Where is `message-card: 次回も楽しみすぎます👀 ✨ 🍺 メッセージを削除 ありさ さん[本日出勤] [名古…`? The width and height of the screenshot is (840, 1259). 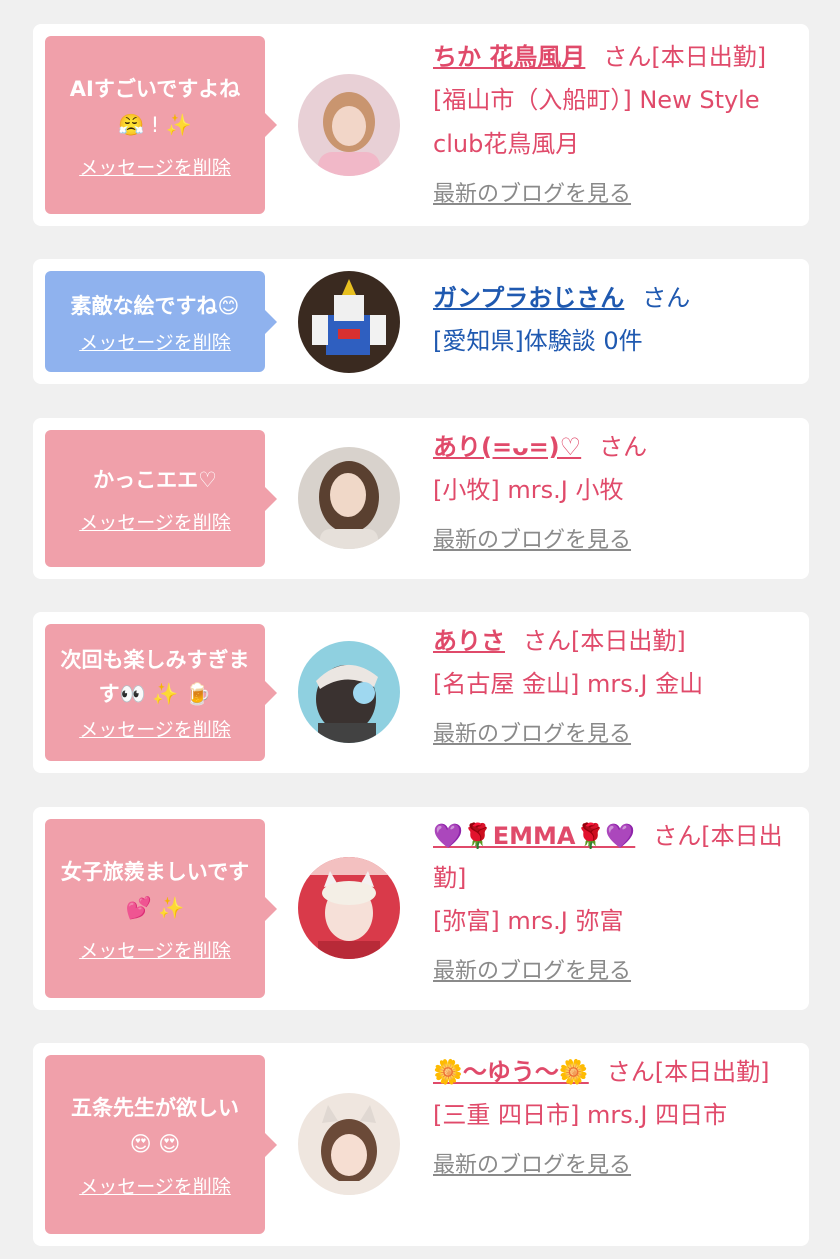
message-card: 次回も楽しみすぎます👀 ✨ 🍺 メッセージを削除 ありさ さん[本日出勤] [名古… is located at coordinates (421, 692).